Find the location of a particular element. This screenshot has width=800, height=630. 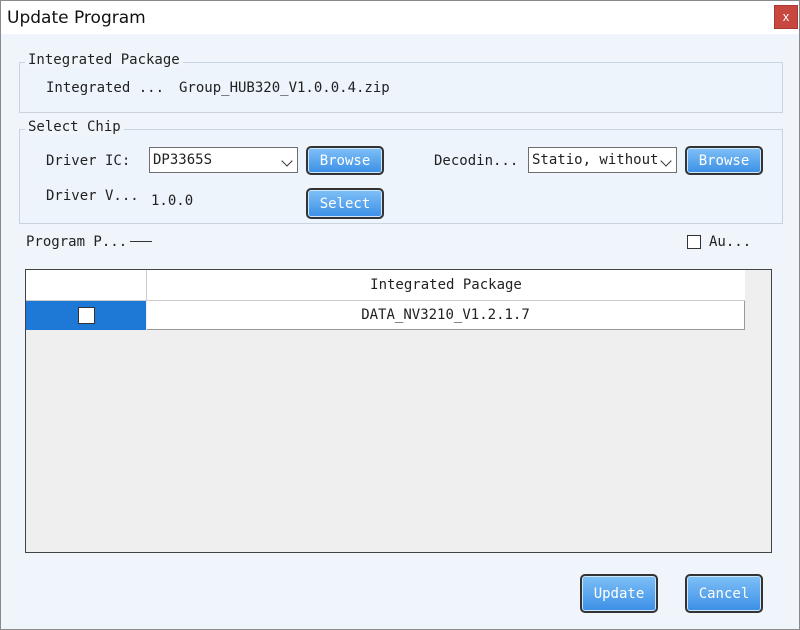

select-button: Select is located at coordinates (345, 203).